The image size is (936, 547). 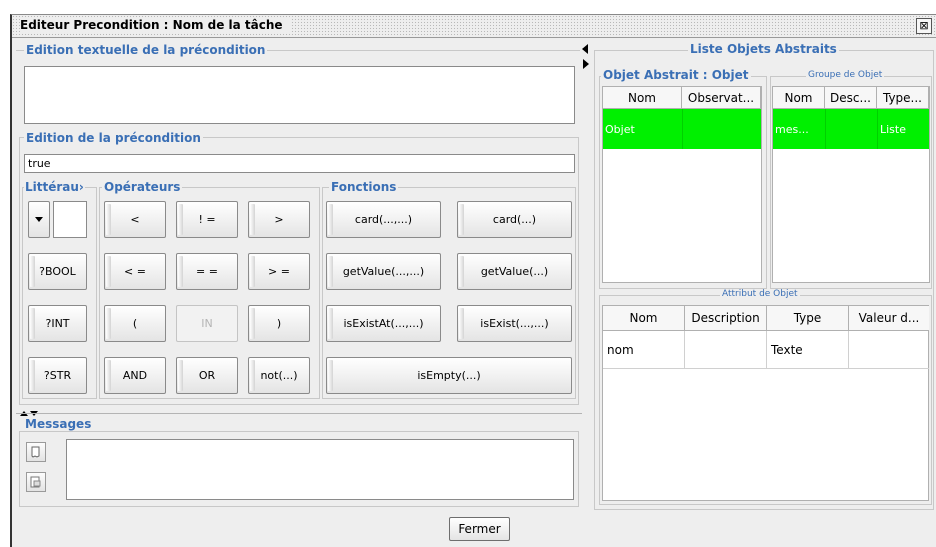 What do you see at coordinates (299, 95) in the screenshot?
I see `textual-precondition-field` at bounding box center [299, 95].